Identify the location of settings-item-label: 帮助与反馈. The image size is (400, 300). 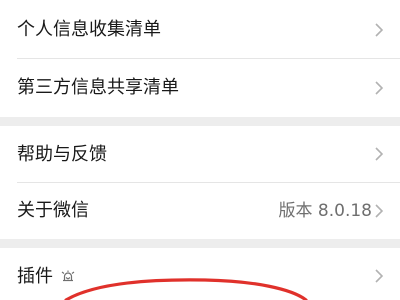
(62, 154).